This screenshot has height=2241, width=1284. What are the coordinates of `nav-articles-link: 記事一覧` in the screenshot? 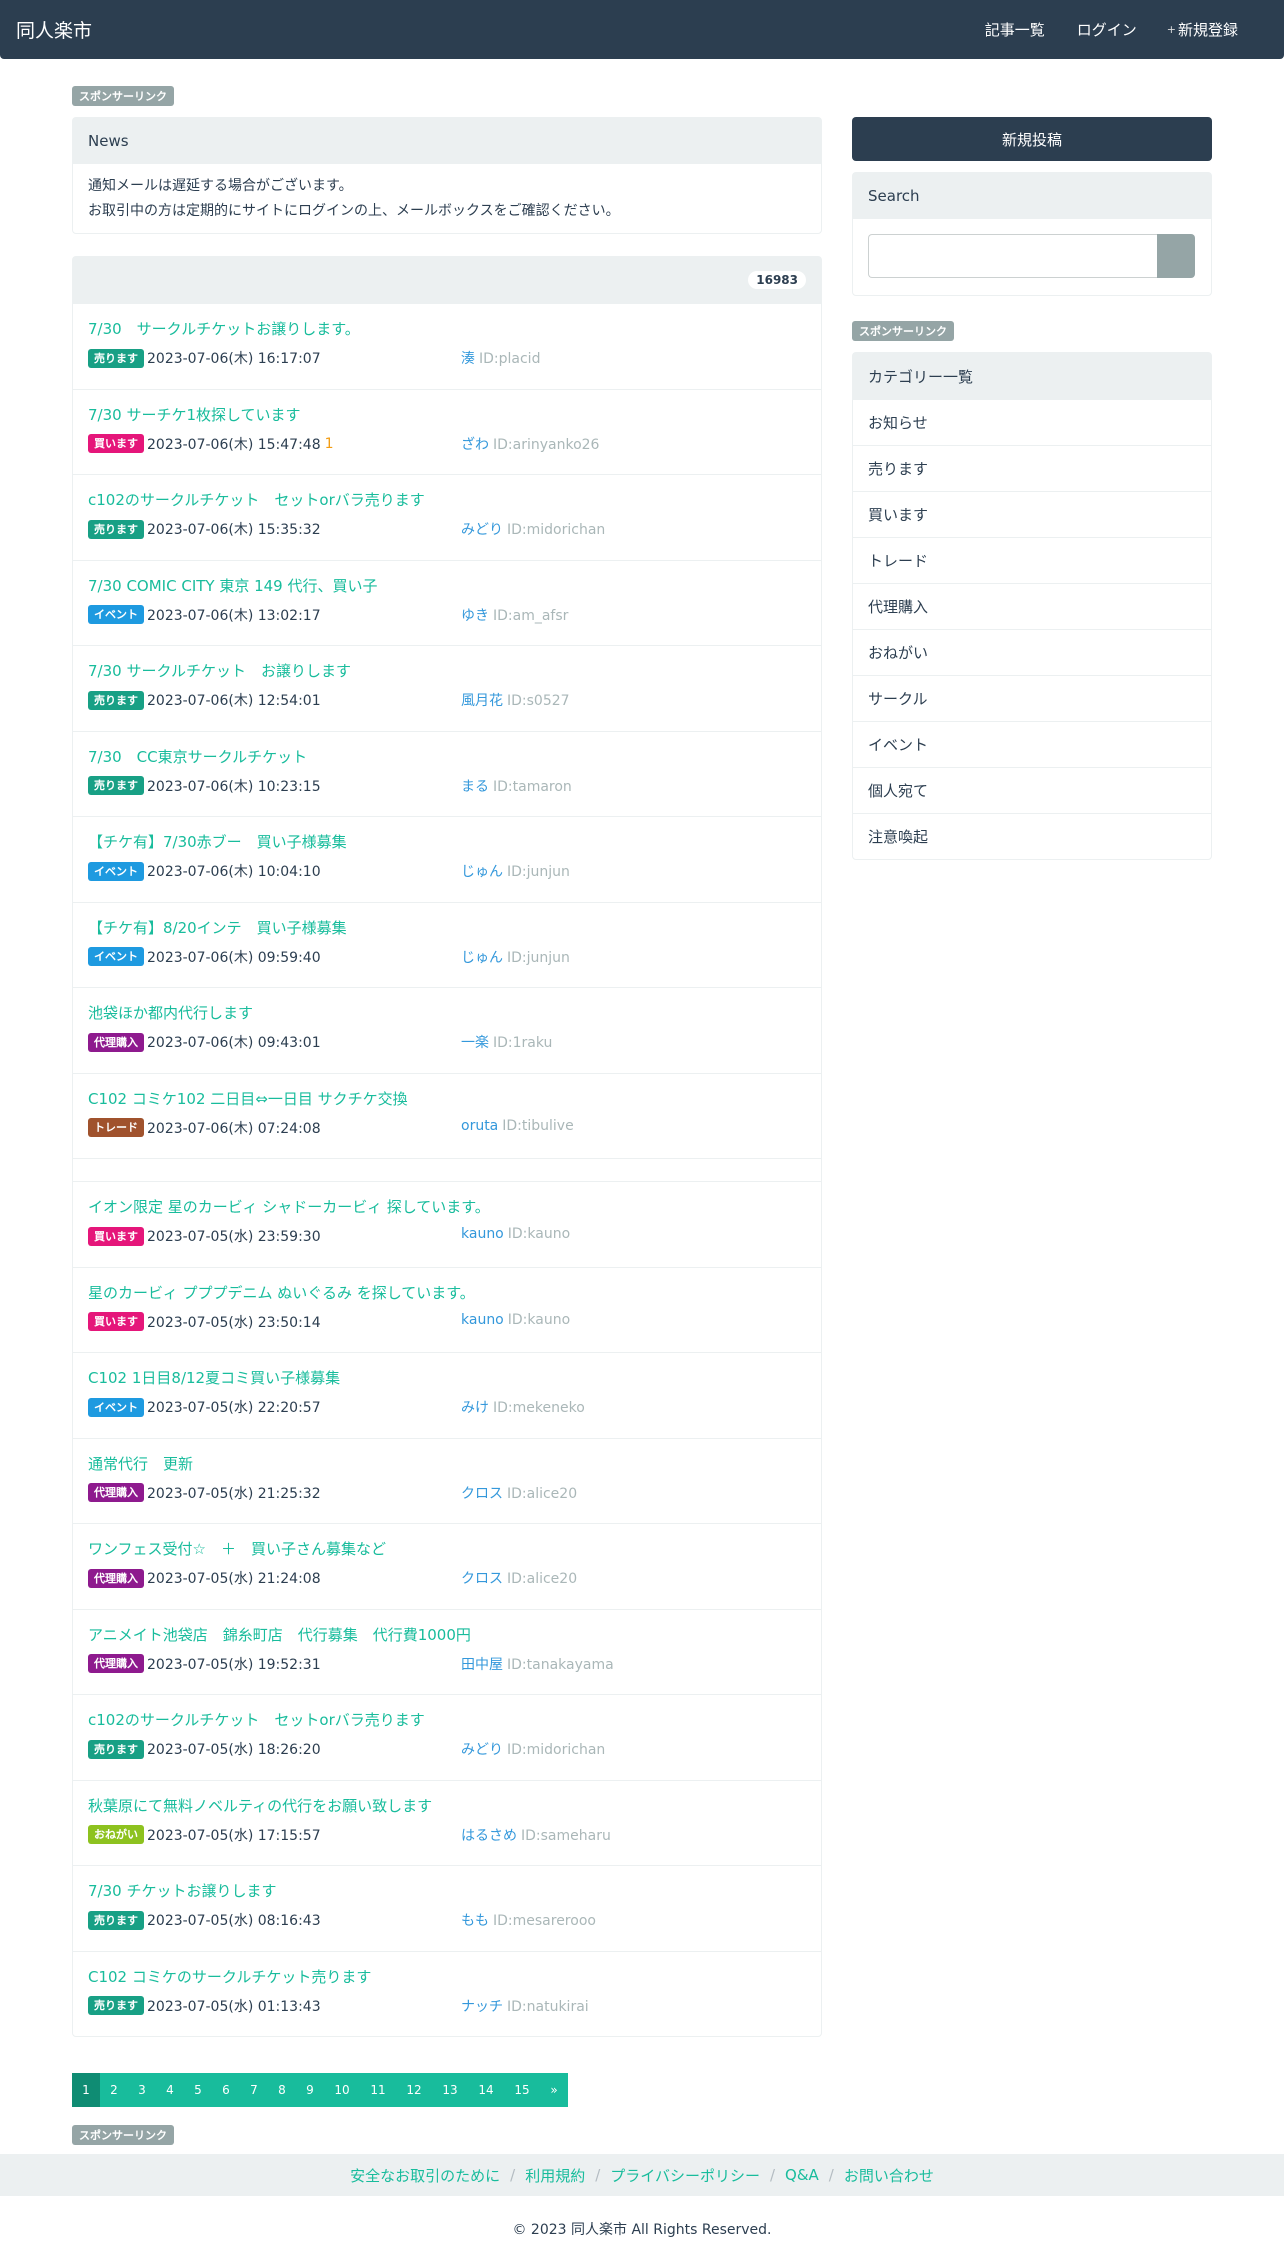 It's located at (1014, 29).